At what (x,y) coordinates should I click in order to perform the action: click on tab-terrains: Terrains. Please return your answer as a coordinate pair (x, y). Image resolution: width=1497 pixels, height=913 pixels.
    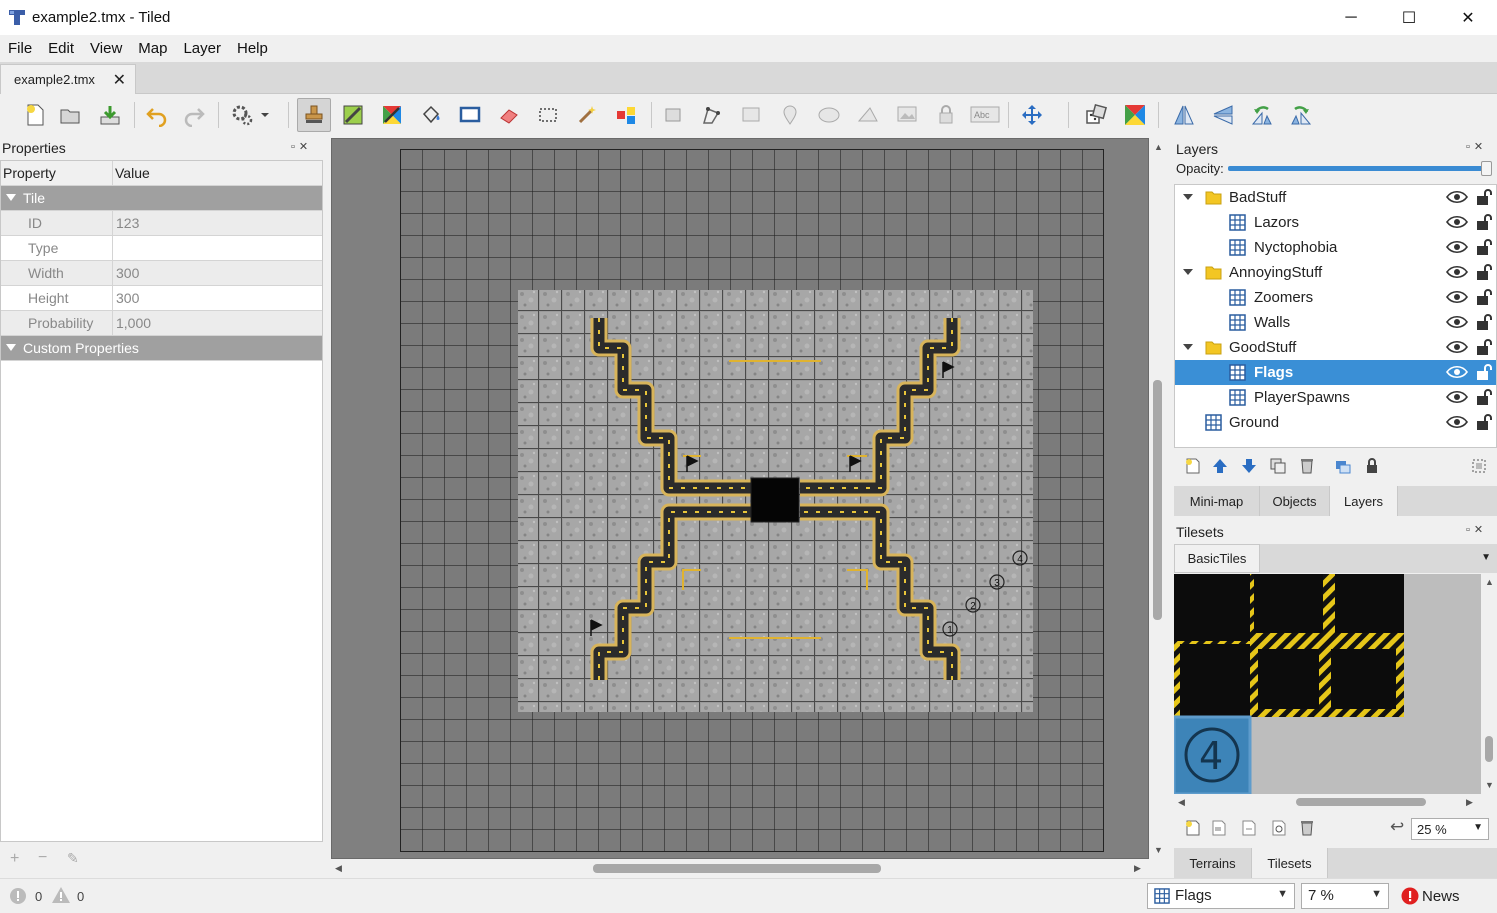
    Looking at the image, I should click on (1213, 863).